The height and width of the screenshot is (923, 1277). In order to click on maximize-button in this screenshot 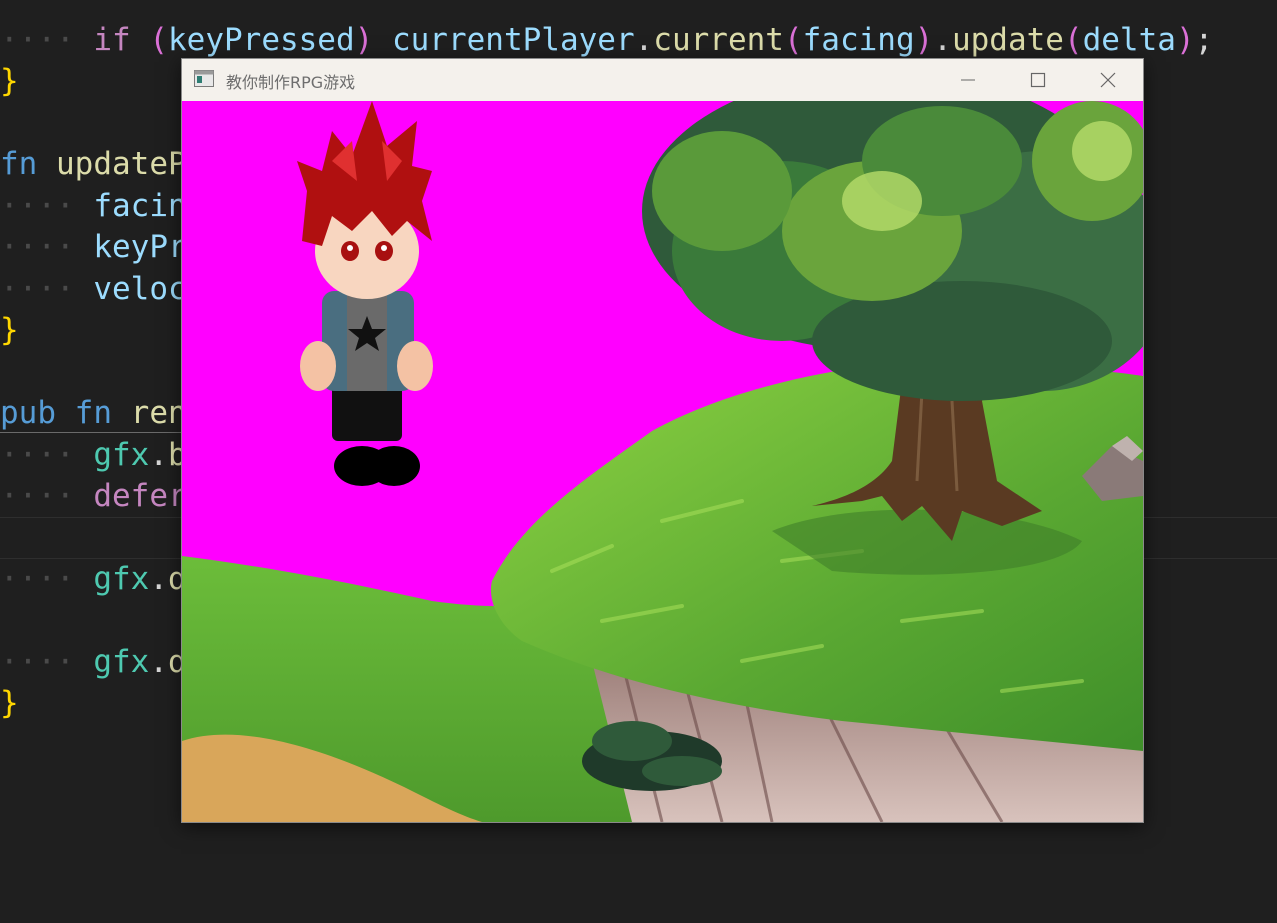, I will do `click(1038, 80)`.